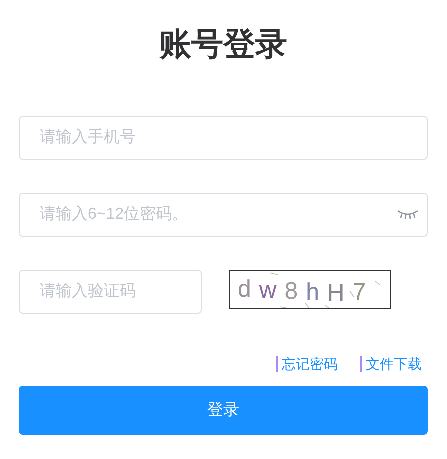 The height and width of the screenshot is (459, 447). I want to click on captcha-character: h, so click(313, 292).